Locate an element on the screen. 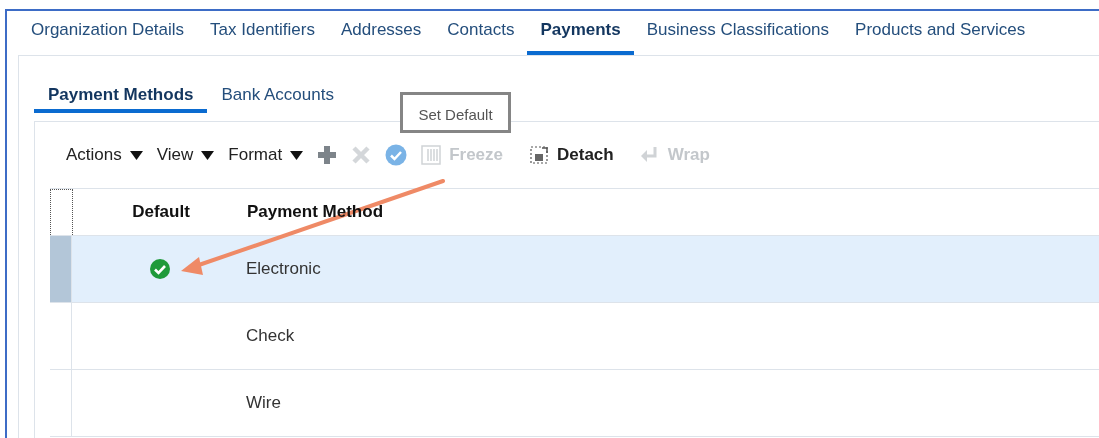 This screenshot has height=438, width=1099. freeze-icon is located at coordinates (431, 155).